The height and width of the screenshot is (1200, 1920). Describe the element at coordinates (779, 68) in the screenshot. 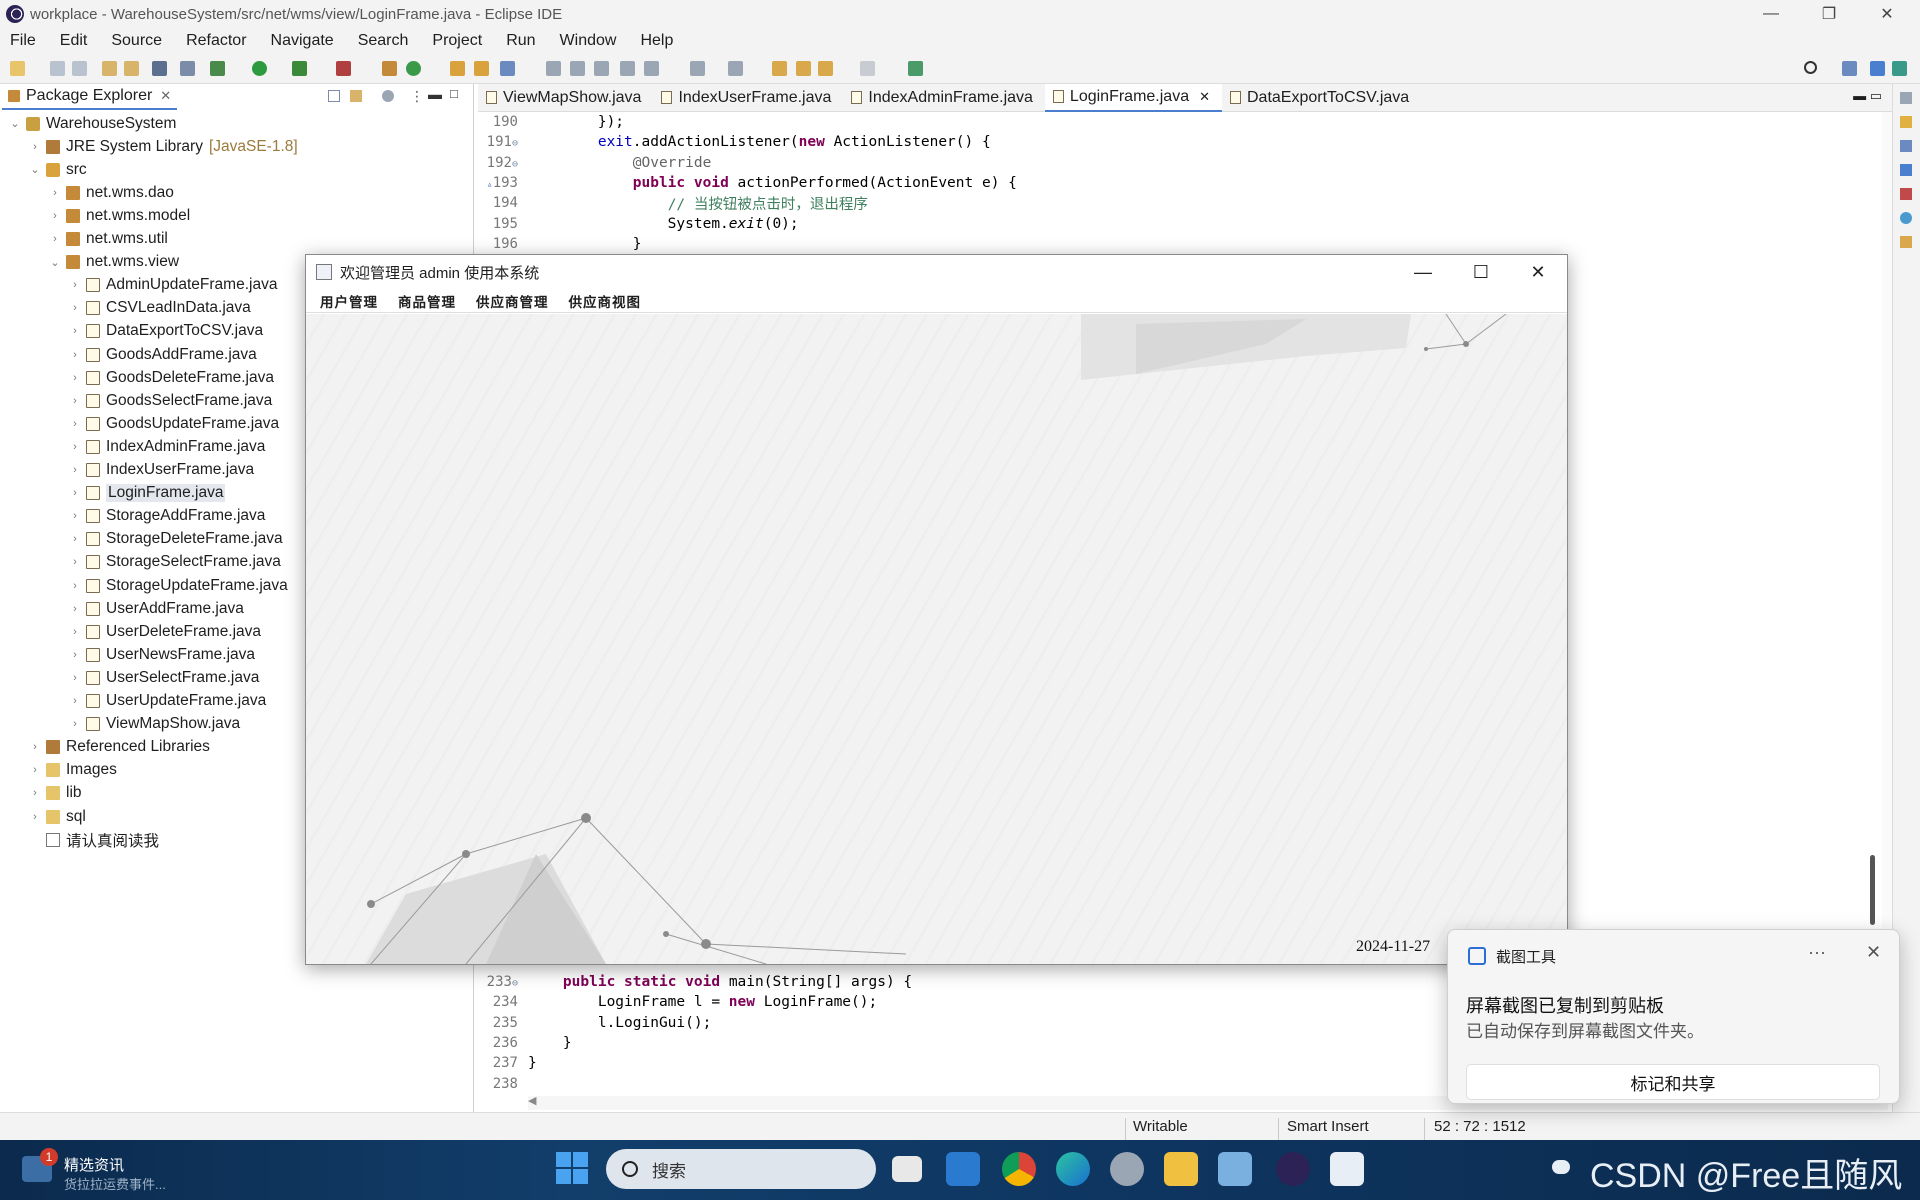

I see `last-edit-icon` at that location.